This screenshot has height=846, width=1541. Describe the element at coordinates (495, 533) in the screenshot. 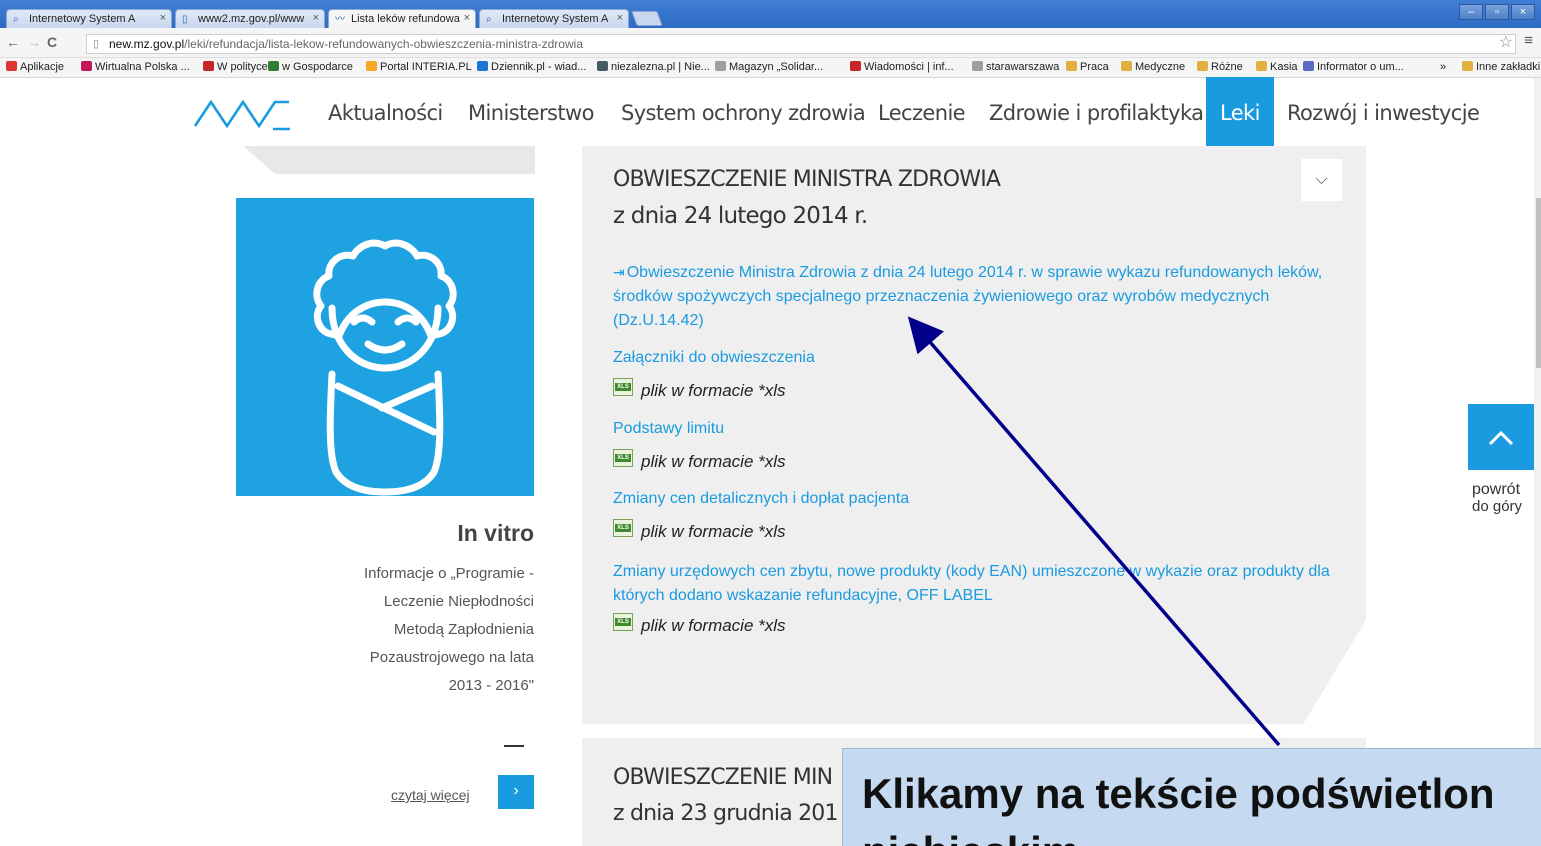

I see `invitro-title: In vitro` at that location.